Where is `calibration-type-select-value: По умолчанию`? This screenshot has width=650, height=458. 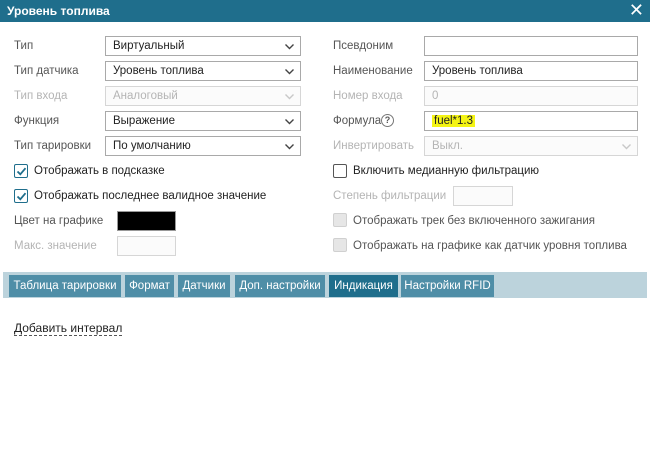 calibration-type-select-value: По умолчанию is located at coordinates (152, 146).